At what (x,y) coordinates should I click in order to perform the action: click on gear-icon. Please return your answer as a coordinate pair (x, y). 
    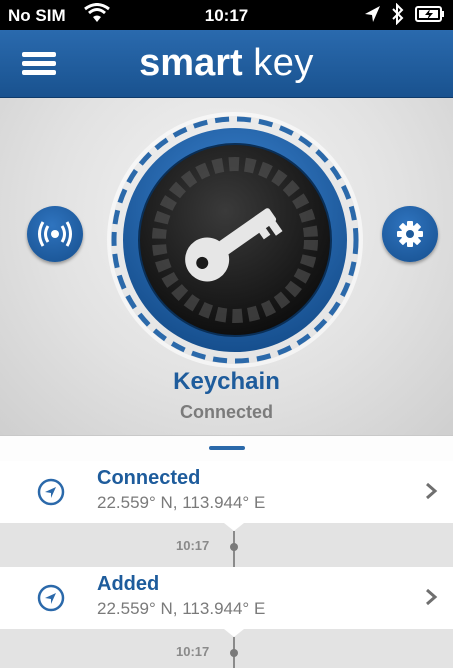
    Looking at the image, I should click on (410, 234).